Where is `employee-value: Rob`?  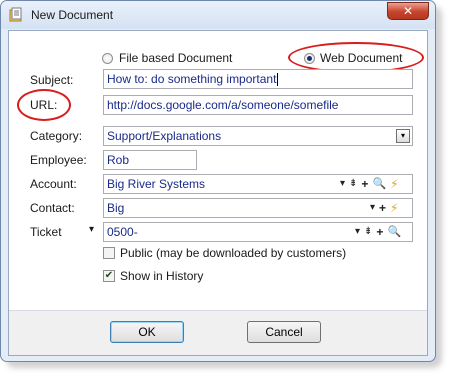
employee-value: Rob is located at coordinates (118, 160).